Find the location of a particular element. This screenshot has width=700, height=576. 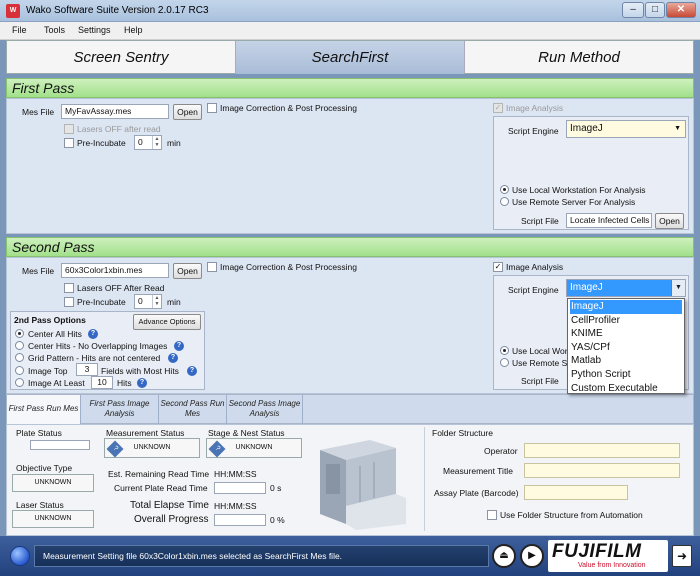

subtab-first-pass-run-mes: First Pass Run Mes is located at coordinates (44, 409).